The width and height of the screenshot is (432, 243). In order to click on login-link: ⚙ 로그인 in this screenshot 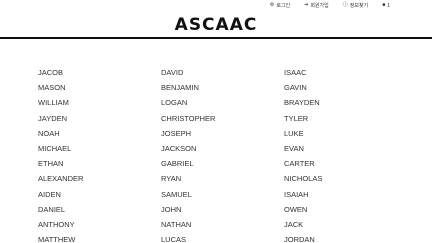, I will do `click(280, 6)`.